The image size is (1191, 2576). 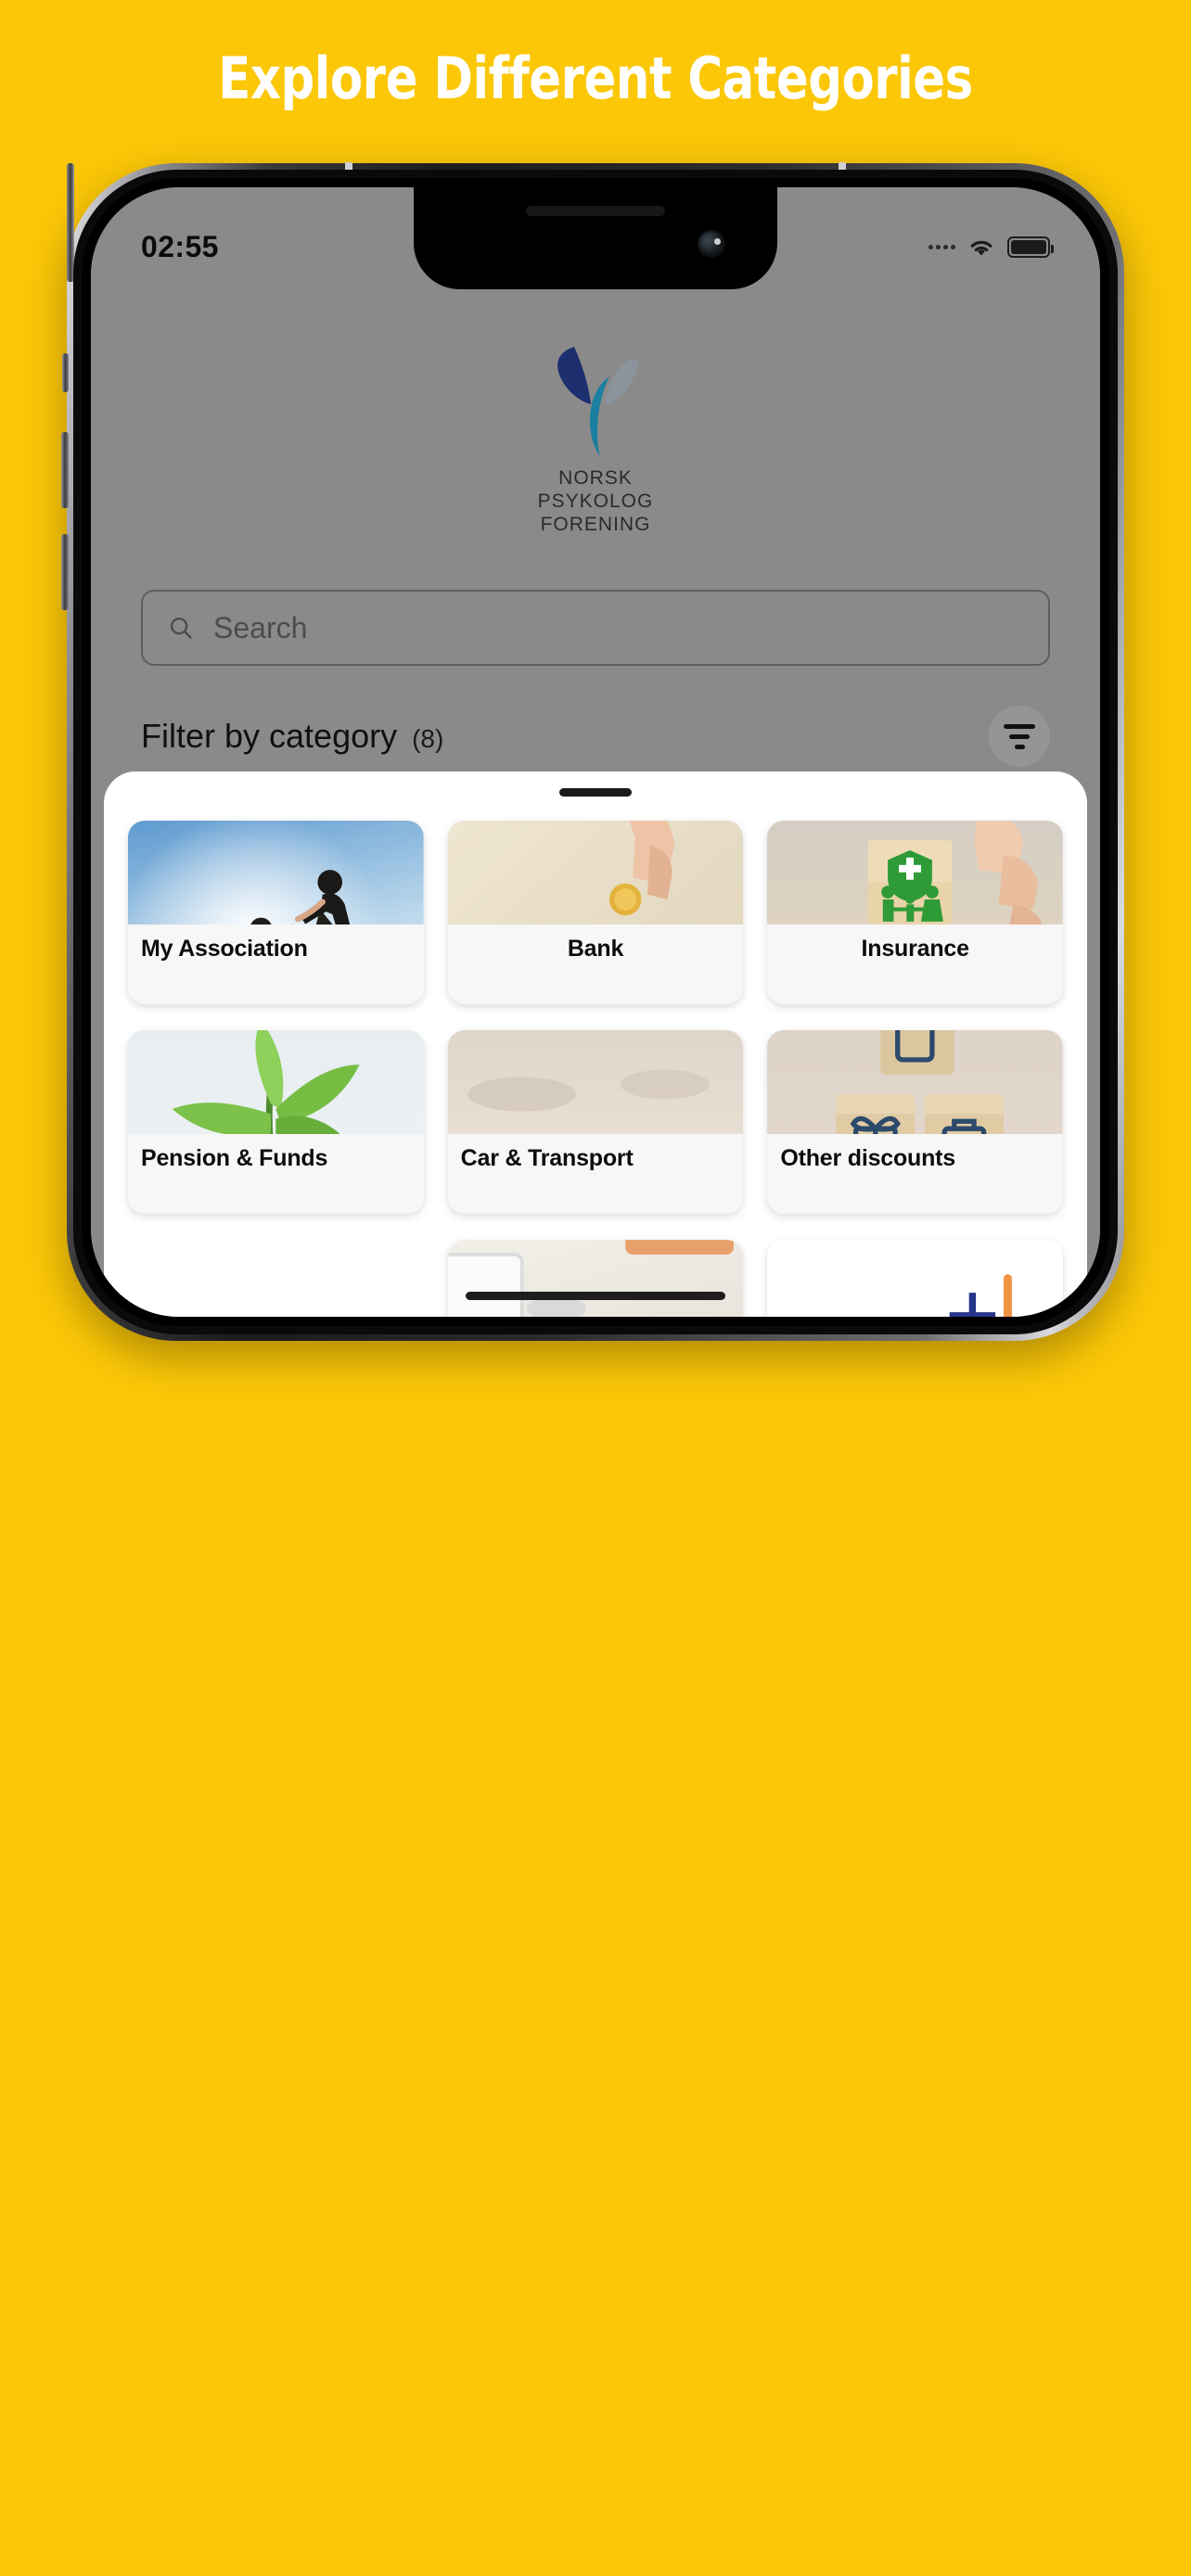 What do you see at coordinates (270, 736) in the screenshot?
I see `filter-title: Filter by category` at bounding box center [270, 736].